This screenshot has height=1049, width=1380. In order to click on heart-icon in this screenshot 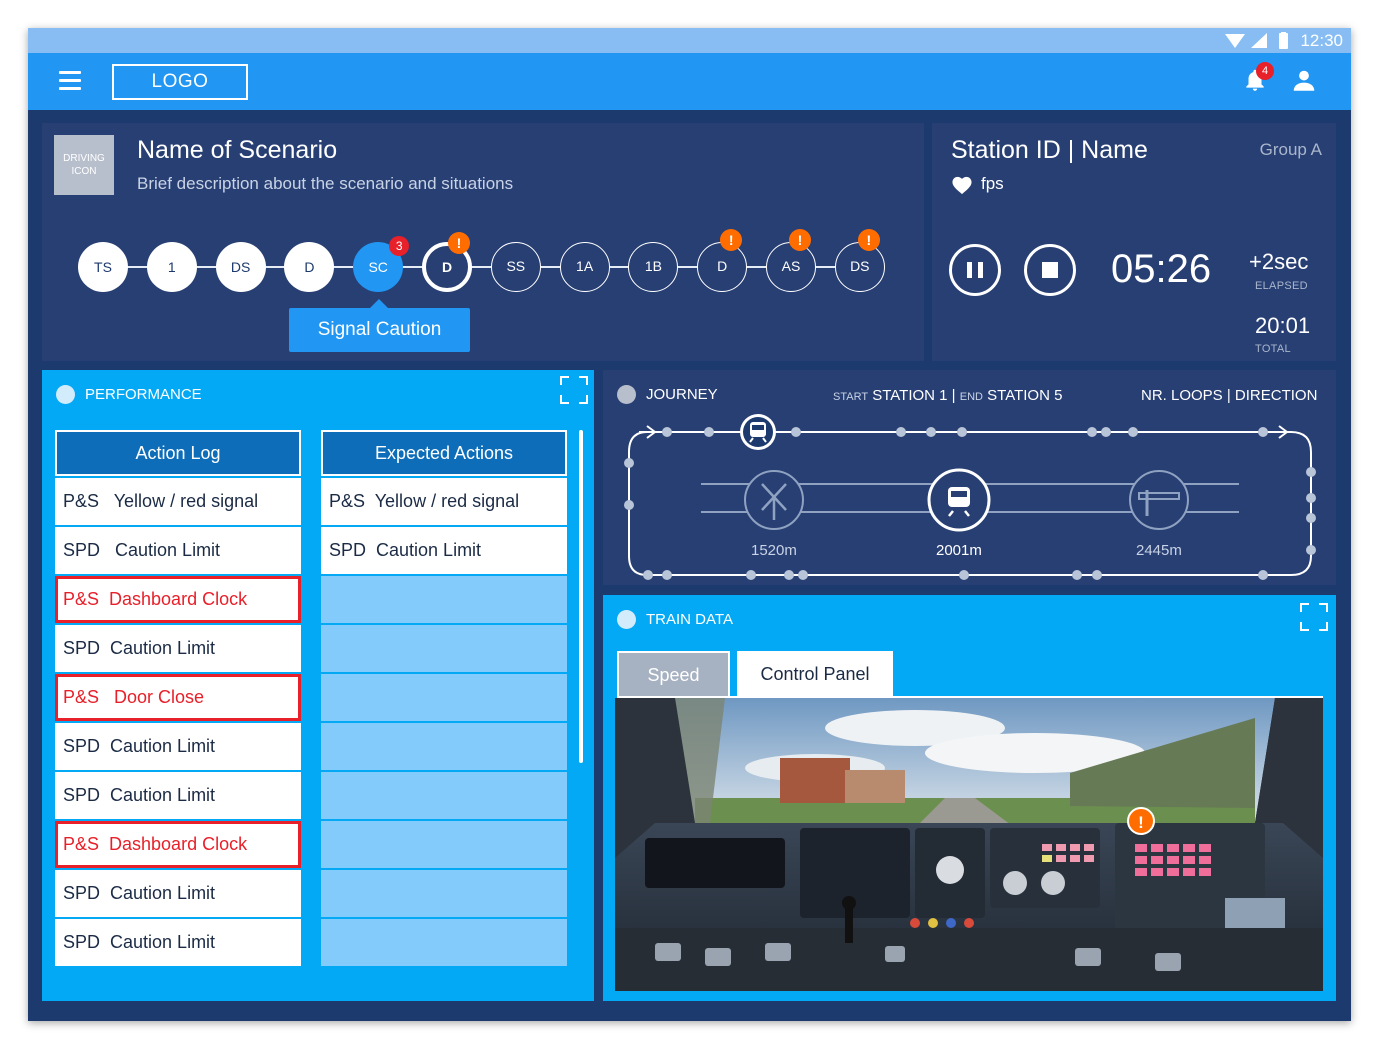, I will do `click(962, 185)`.